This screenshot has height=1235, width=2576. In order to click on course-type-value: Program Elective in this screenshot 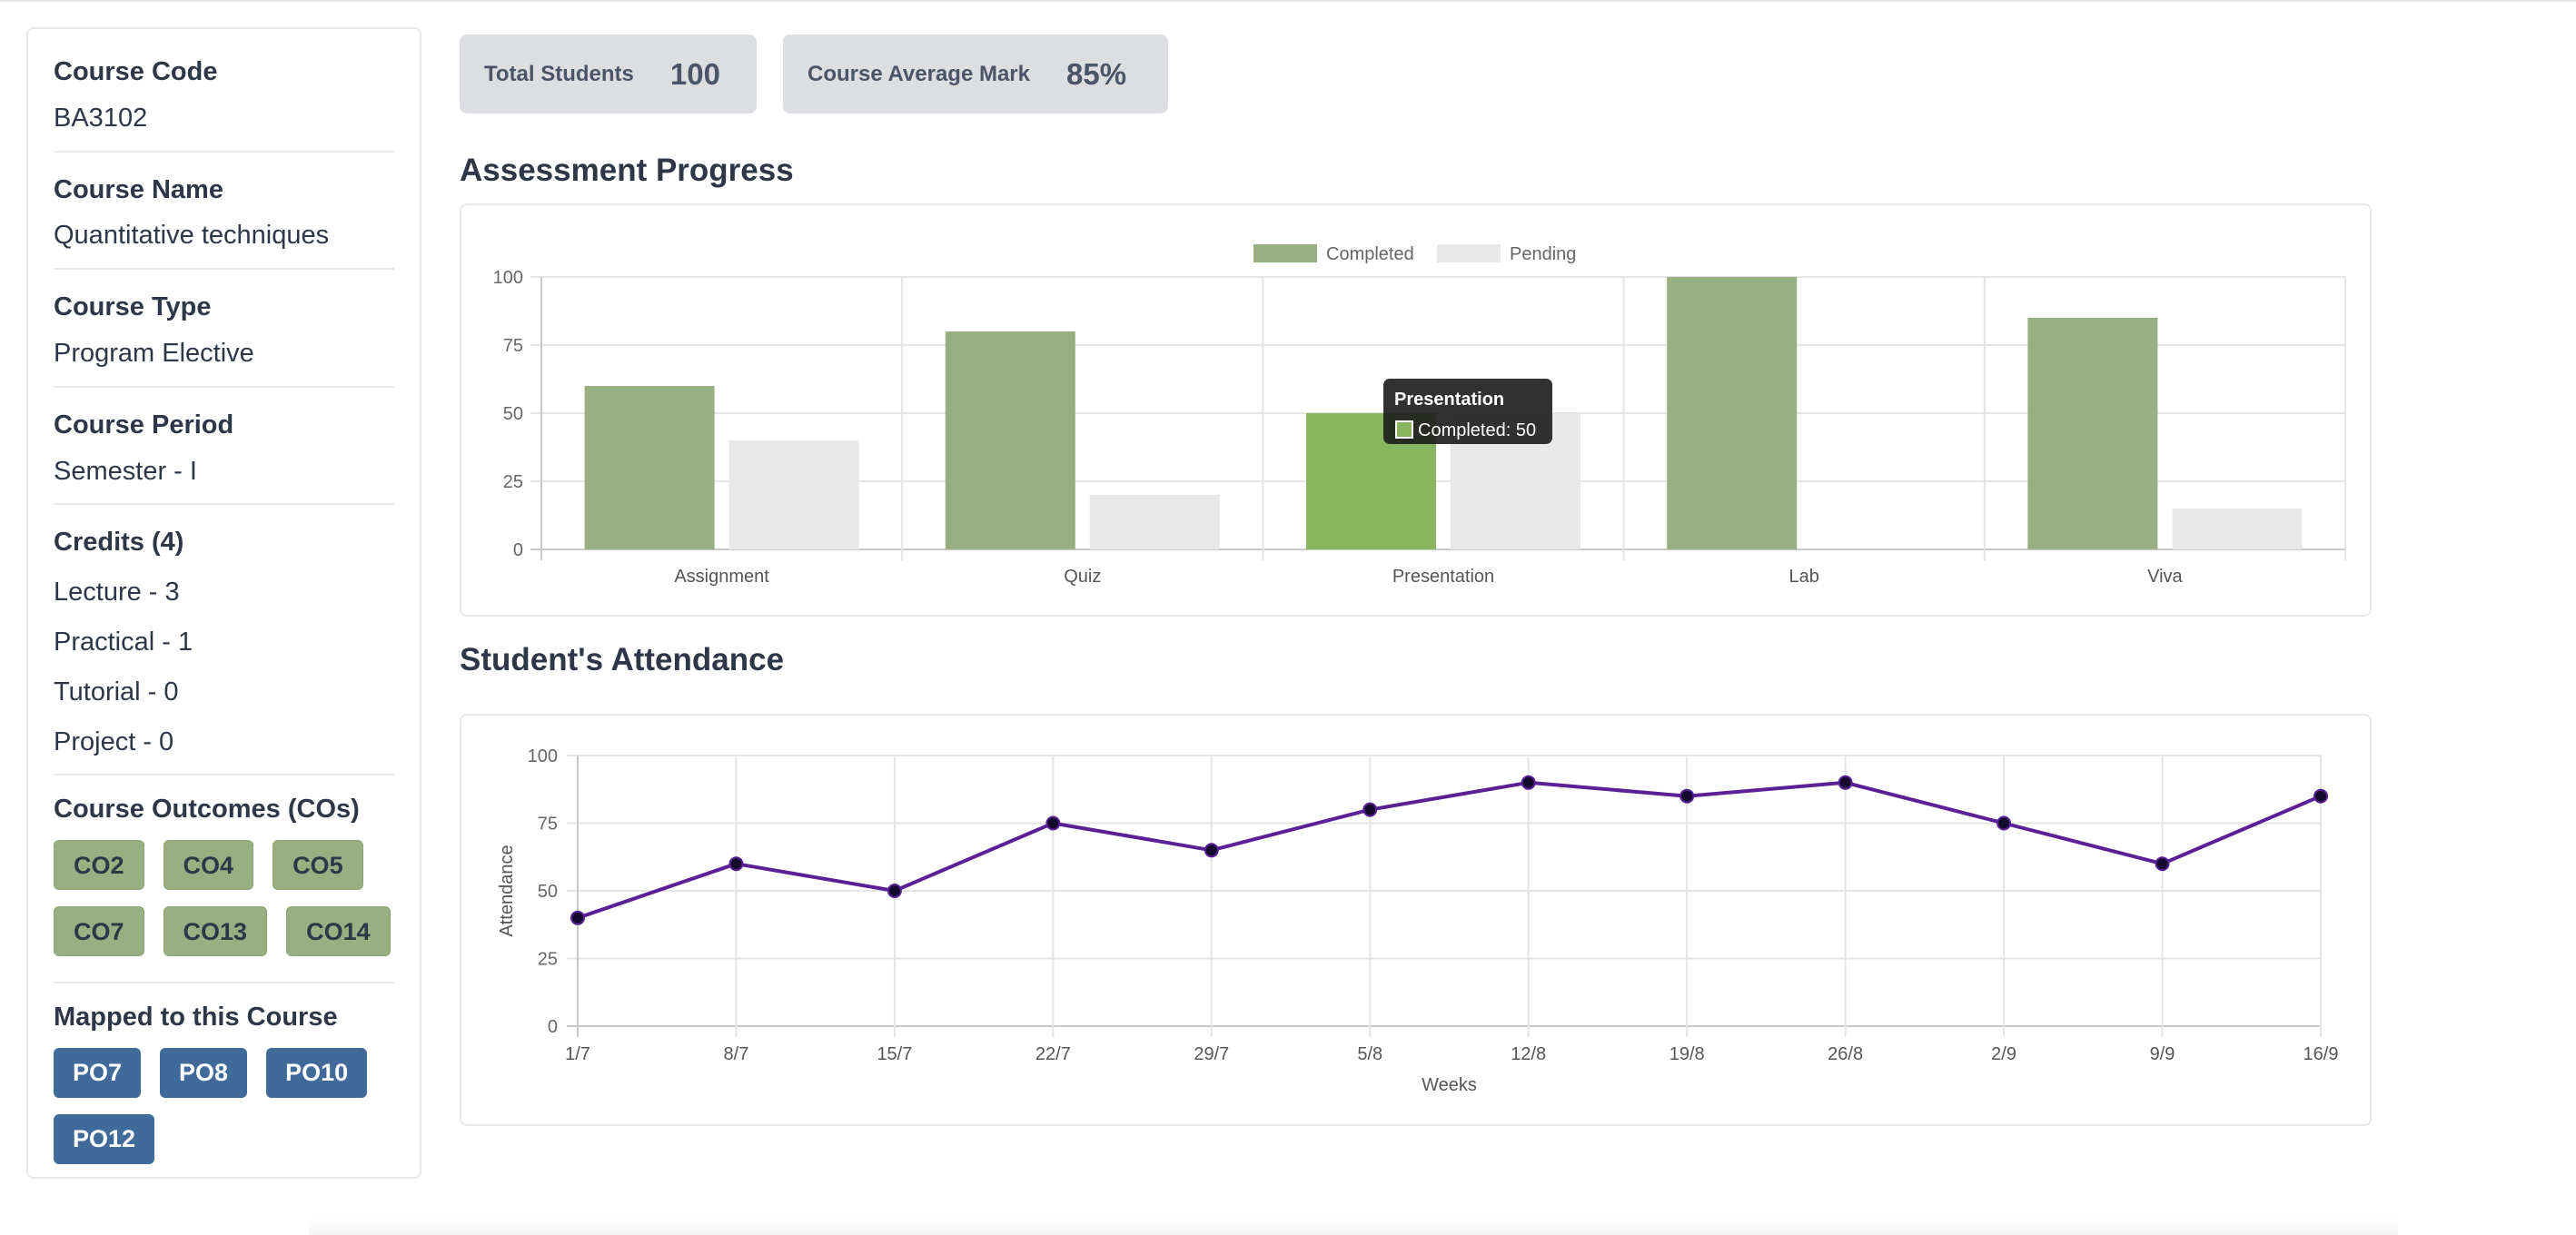, I will do `click(154, 353)`.